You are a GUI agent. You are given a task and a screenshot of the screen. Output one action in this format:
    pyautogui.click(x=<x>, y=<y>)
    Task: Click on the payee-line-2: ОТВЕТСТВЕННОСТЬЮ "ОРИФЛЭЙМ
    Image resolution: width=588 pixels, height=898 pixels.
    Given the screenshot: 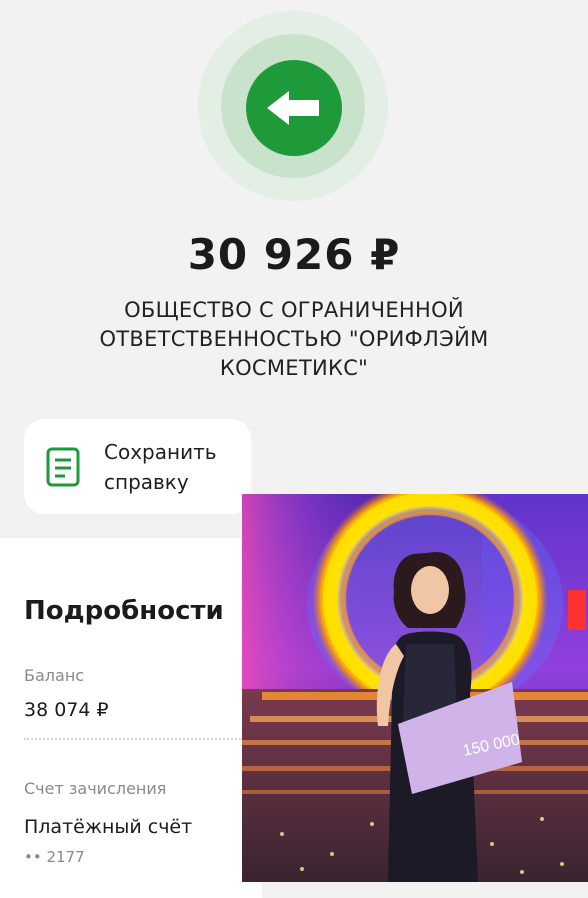 What is the action you would take?
    pyautogui.click(x=294, y=339)
    